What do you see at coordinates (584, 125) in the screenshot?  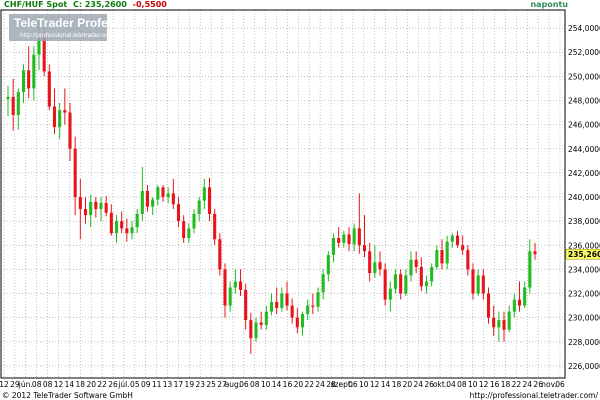 I see `y-tick-label: 246,0000` at bounding box center [584, 125].